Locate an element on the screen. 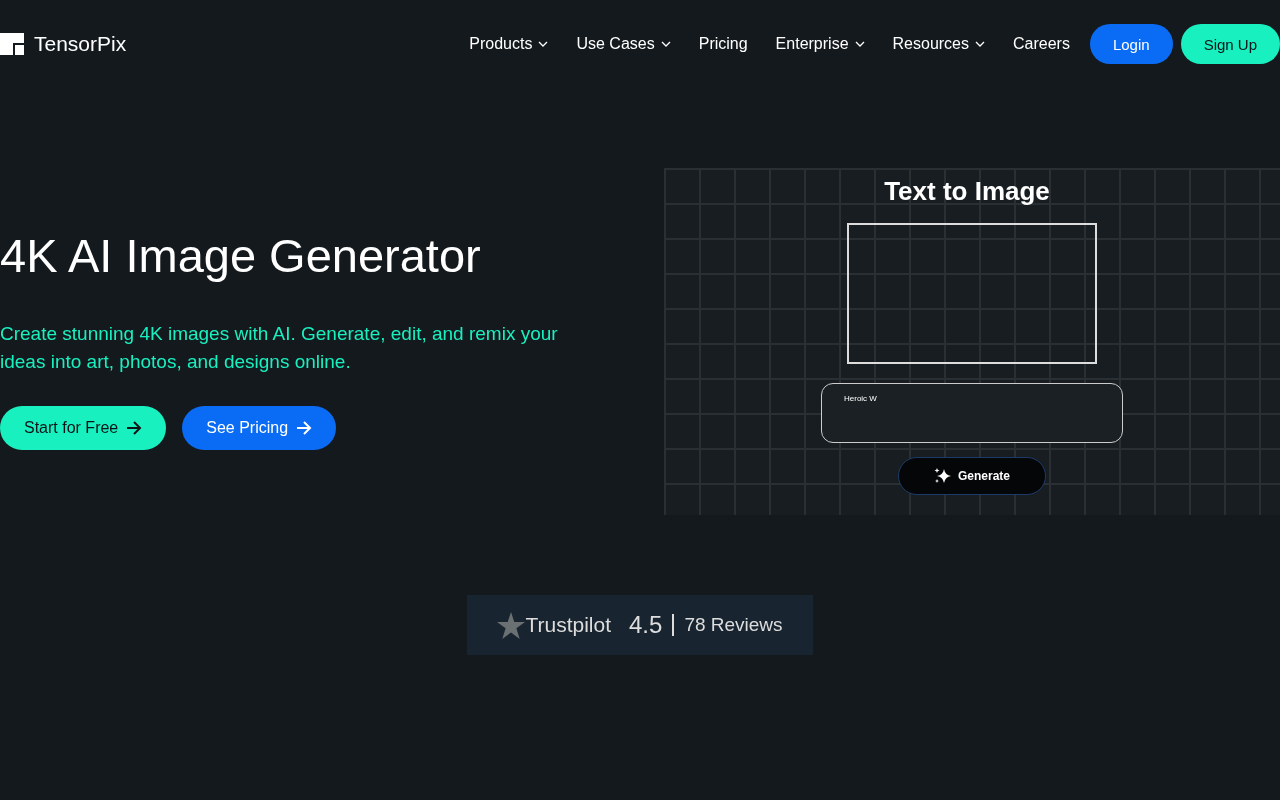 The image size is (1280, 800). start-free-button: Start for Free is located at coordinates (83, 428).